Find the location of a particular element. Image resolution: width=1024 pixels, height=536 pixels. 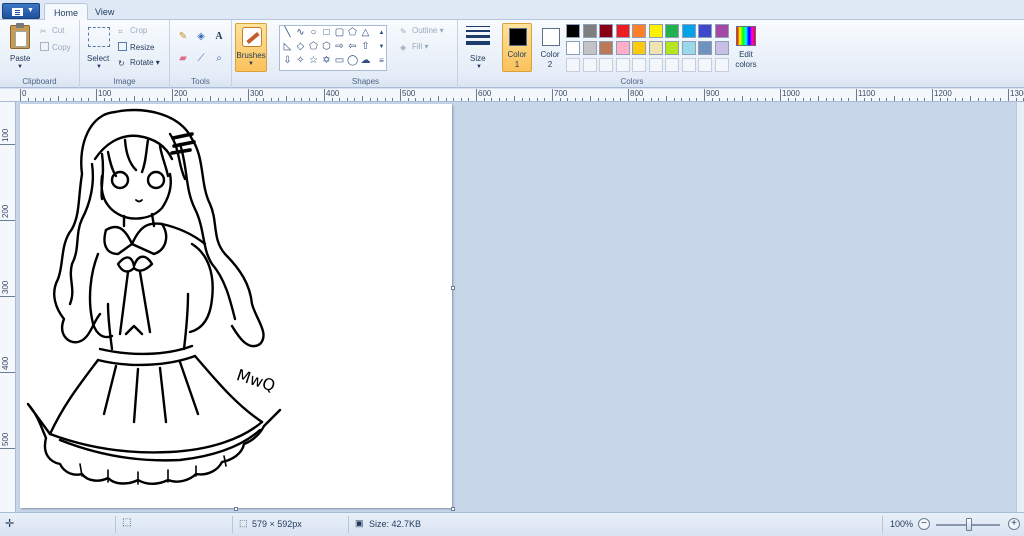

rectangle-shape-icon: □ is located at coordinates (326, 33).